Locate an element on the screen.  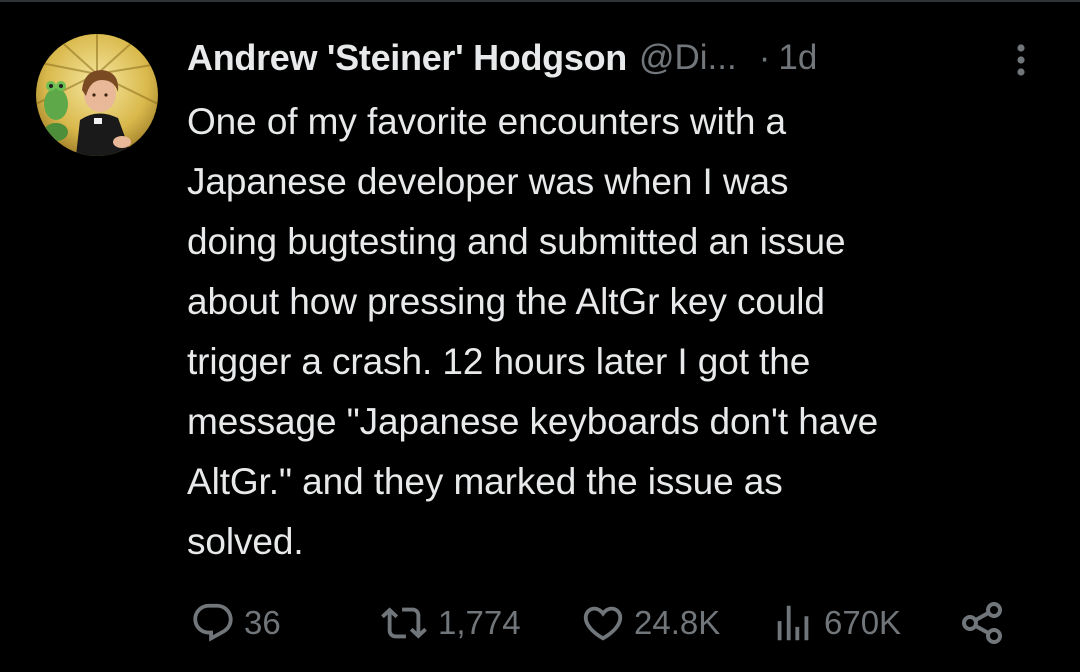
share-button is located at coordinates (982, 623).